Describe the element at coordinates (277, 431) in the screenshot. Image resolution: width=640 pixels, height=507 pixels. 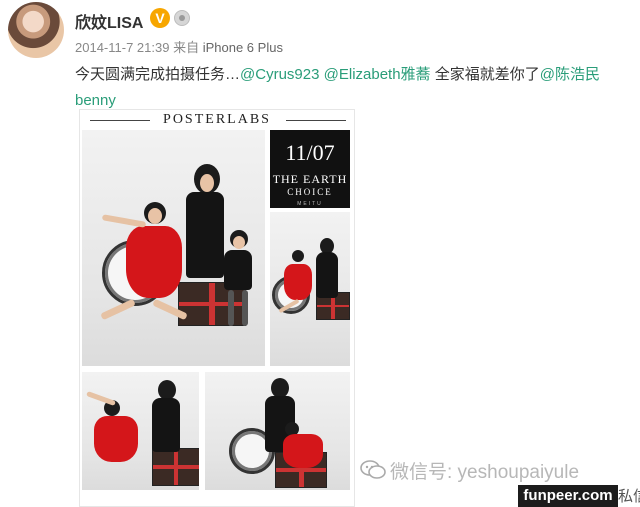
I see `photo-bottom-right` at that location.